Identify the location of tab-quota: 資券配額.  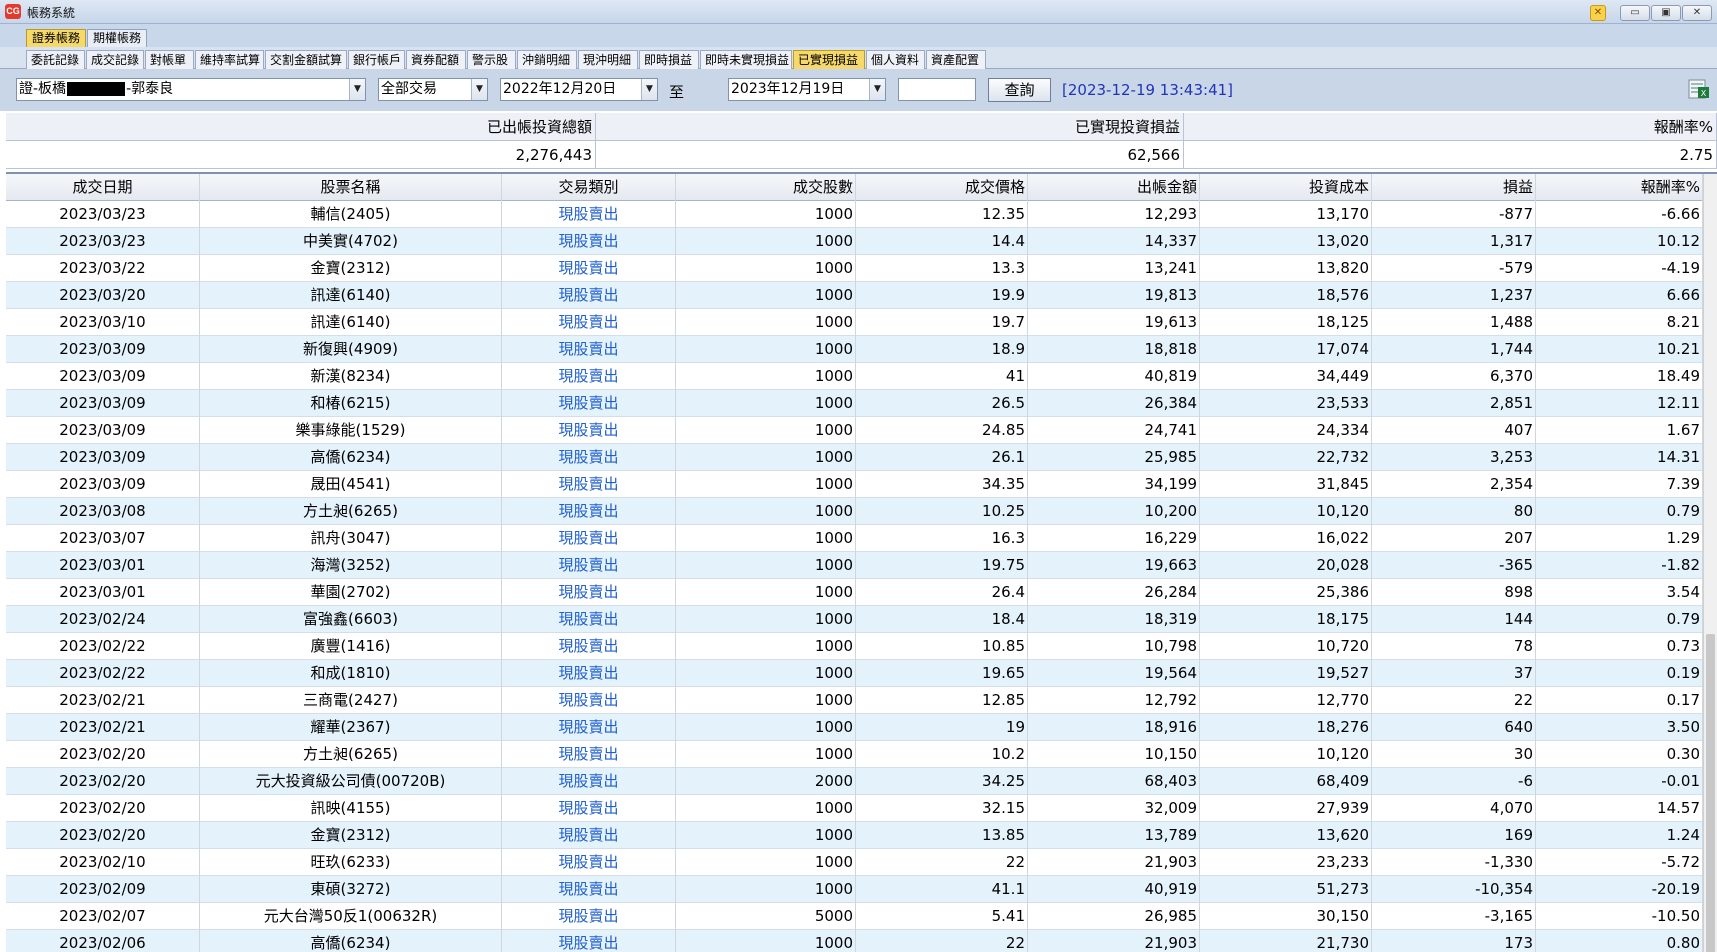
(436, 59).